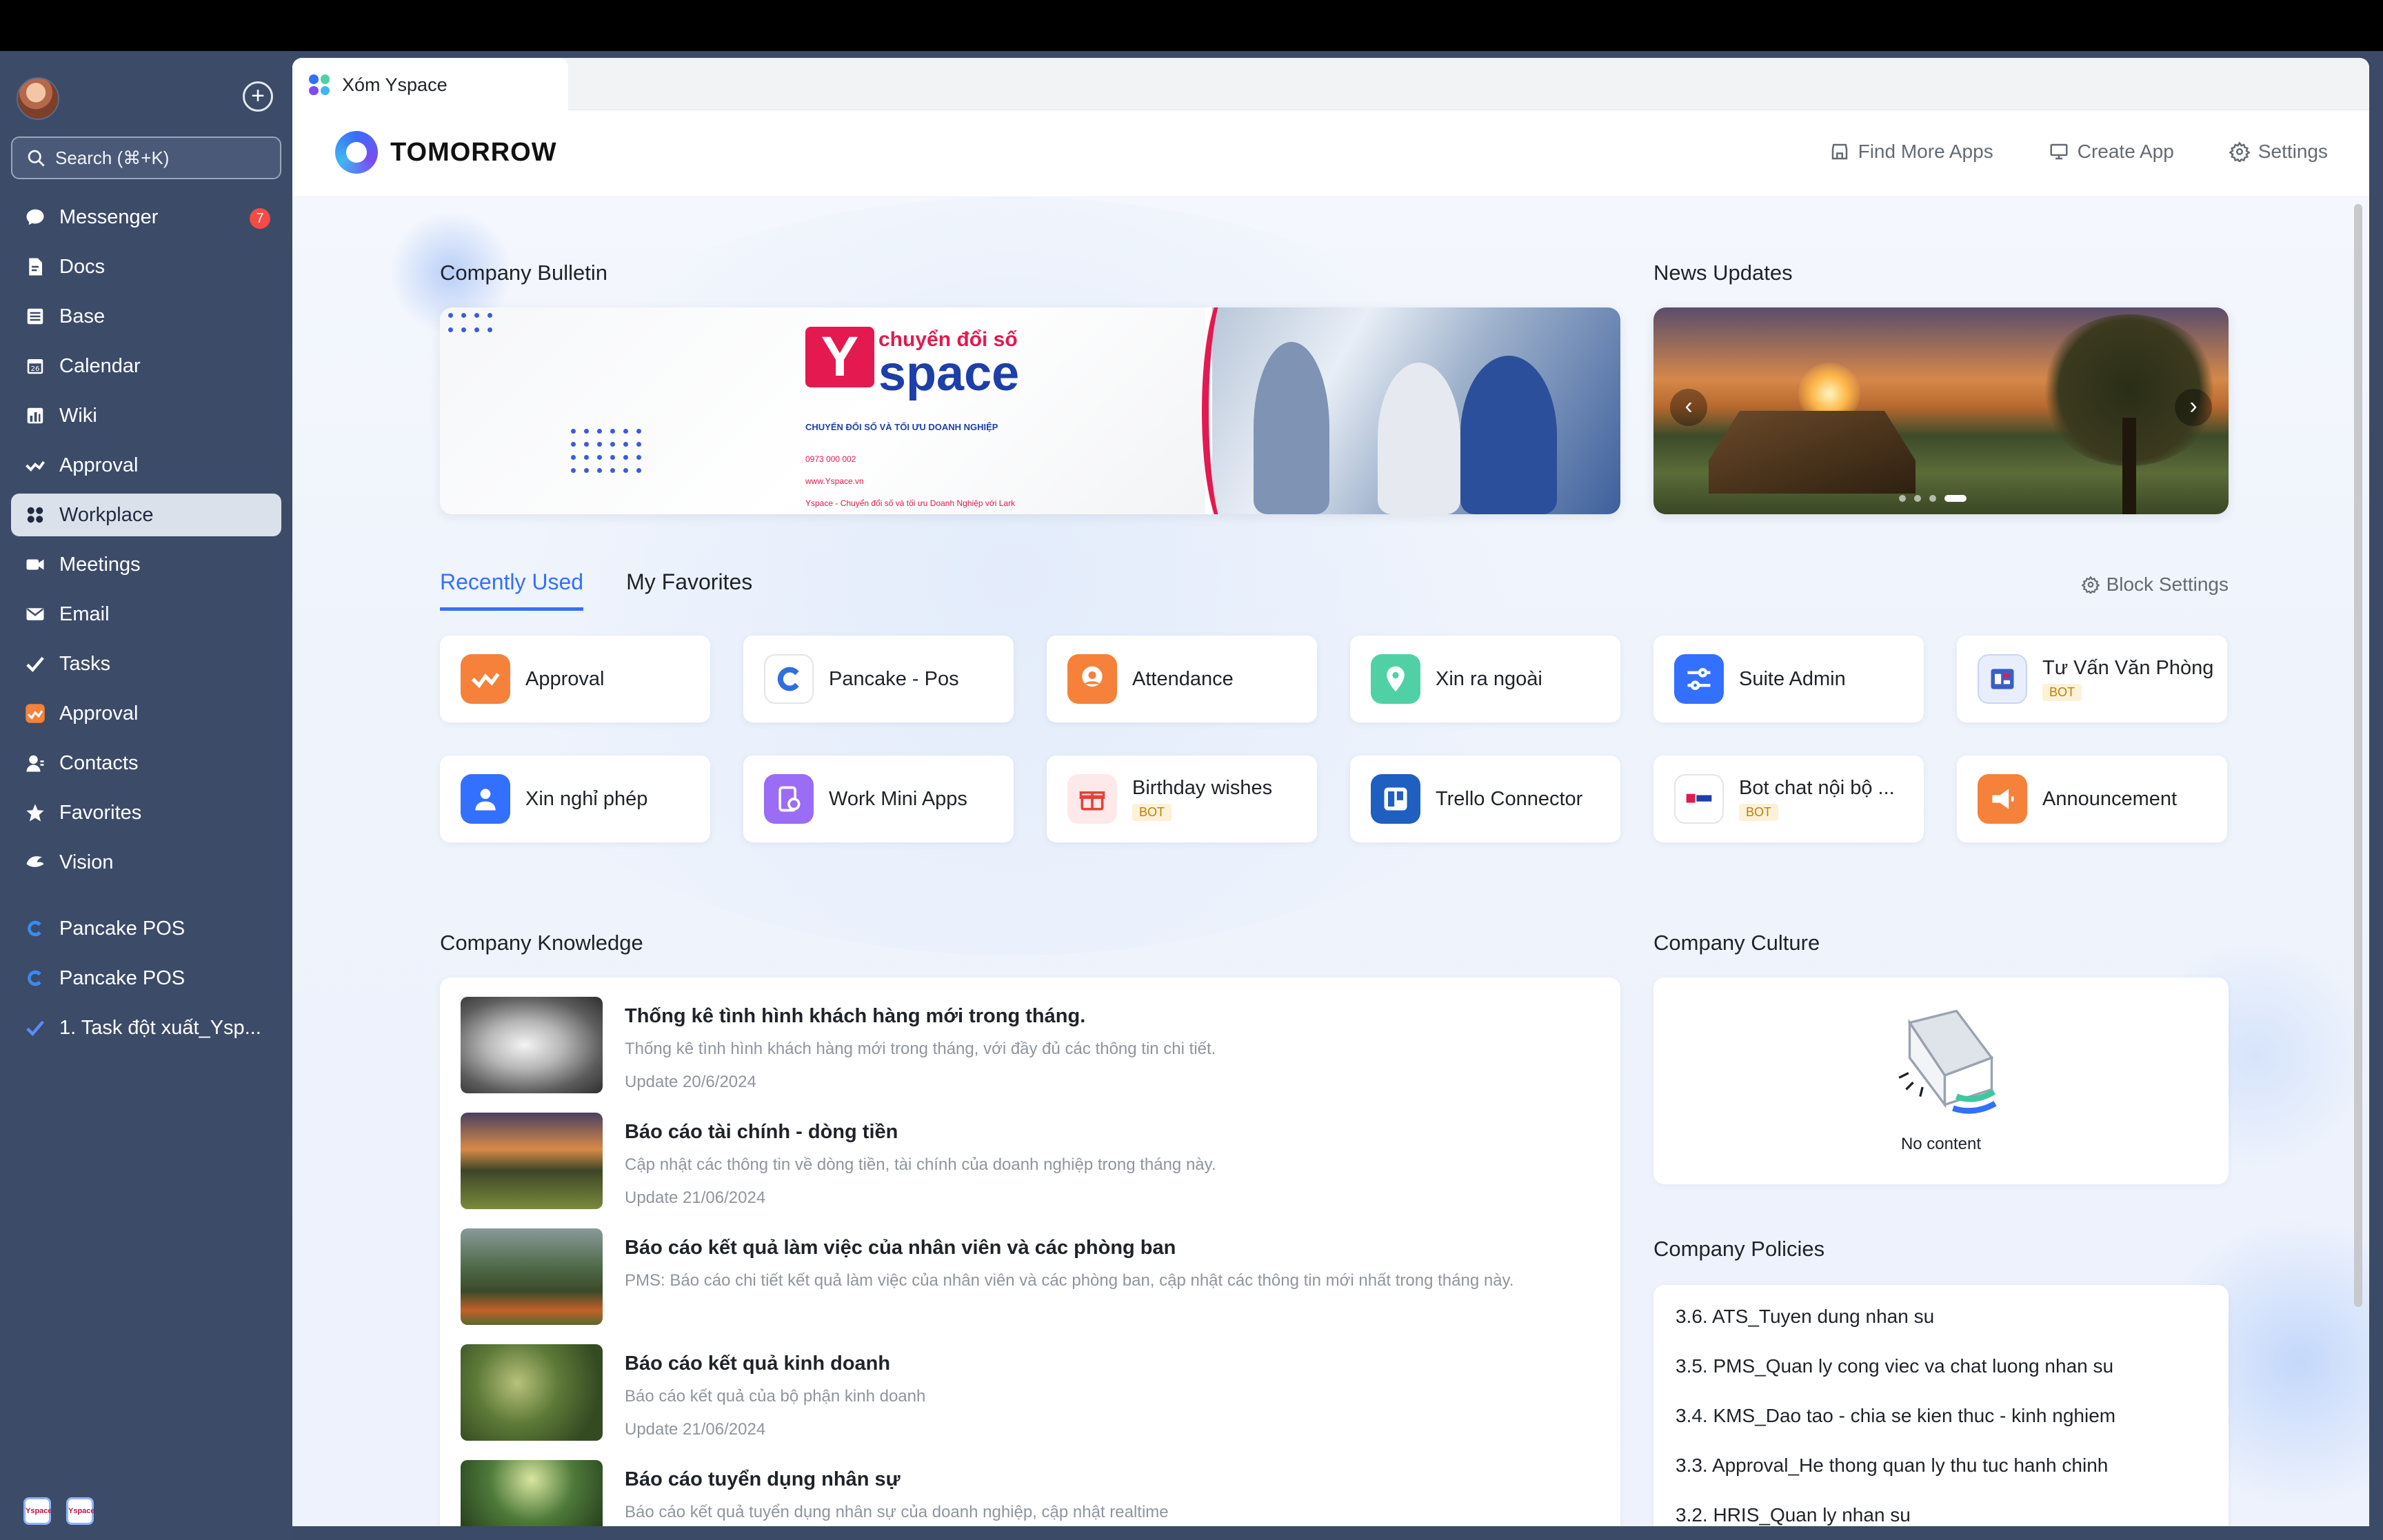  I want to click on app-card-work-mini-apps: Work Mini Apps, so click(878, 799).